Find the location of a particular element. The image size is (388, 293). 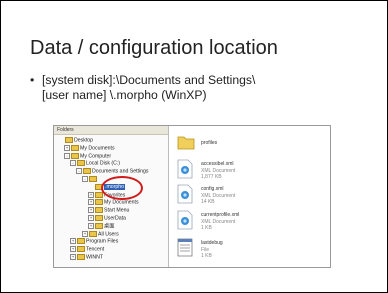

tree-node-label: 桌面 is located at coordinates (109, 226).